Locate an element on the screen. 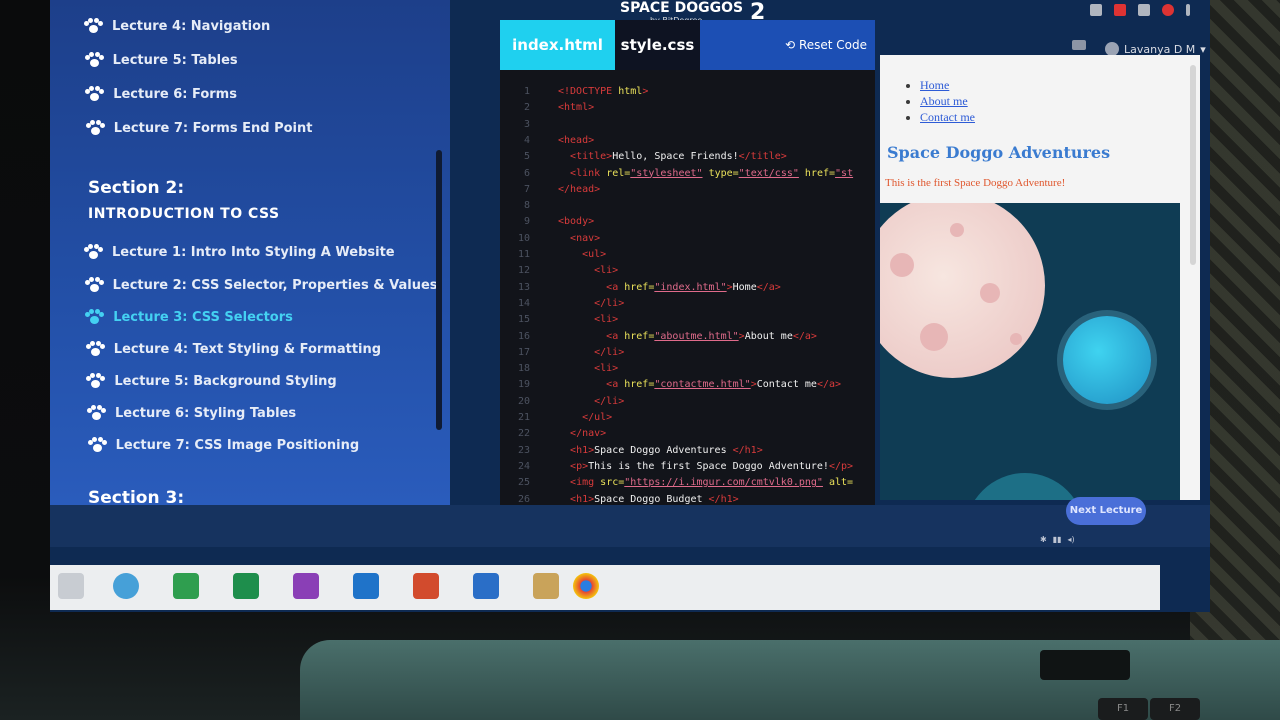 The image size is (1280, 720). windows-start-icon is located at coordinates (71, 586).